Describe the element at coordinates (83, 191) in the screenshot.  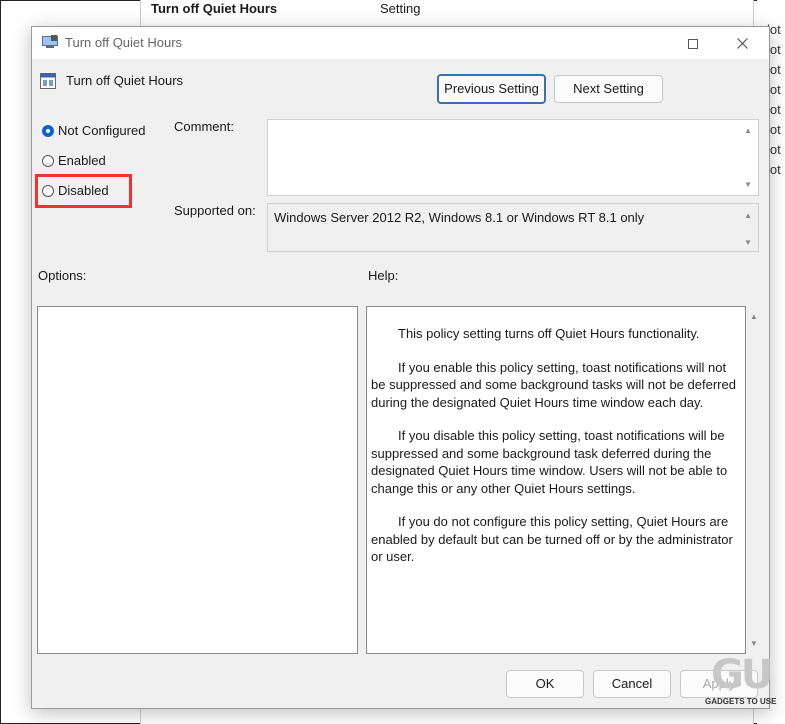
I see `disabled-highlight-box` at that location.